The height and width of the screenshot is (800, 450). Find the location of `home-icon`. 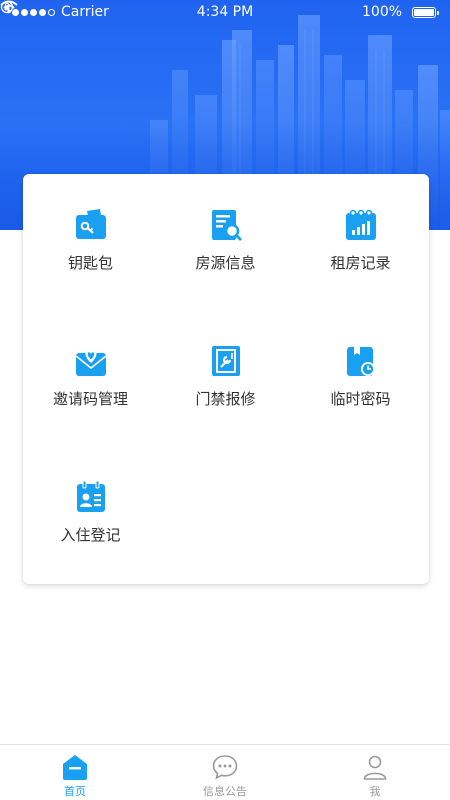

home-icon is located at coordinates (75, 767).